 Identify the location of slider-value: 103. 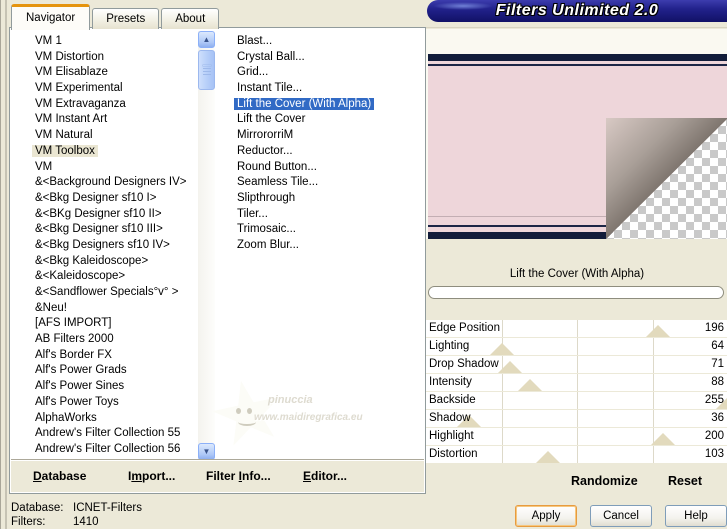
(714, 454).